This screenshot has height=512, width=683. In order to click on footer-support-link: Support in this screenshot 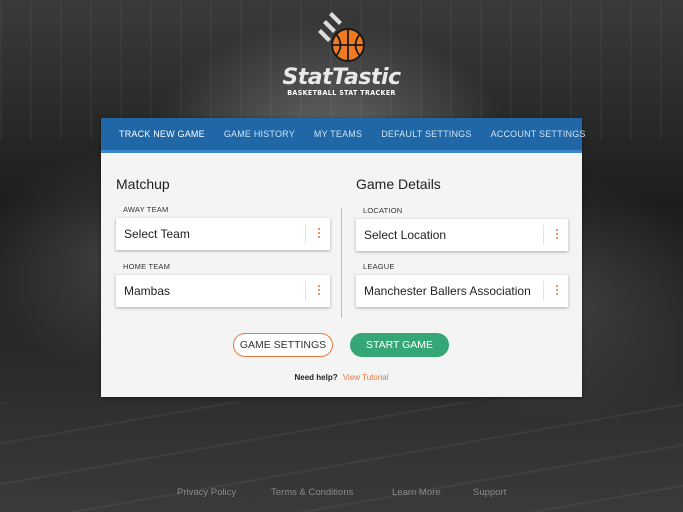, I will do `click(489, 492)`.